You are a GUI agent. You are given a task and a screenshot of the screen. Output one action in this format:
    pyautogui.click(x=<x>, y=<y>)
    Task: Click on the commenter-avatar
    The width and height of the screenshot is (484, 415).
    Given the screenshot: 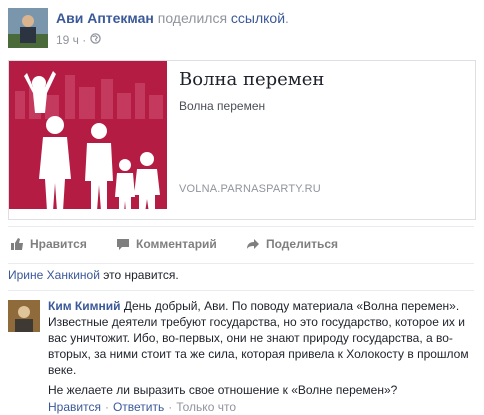 What is the action you would take?
    pyautogui.click(x=24, y=316)
    